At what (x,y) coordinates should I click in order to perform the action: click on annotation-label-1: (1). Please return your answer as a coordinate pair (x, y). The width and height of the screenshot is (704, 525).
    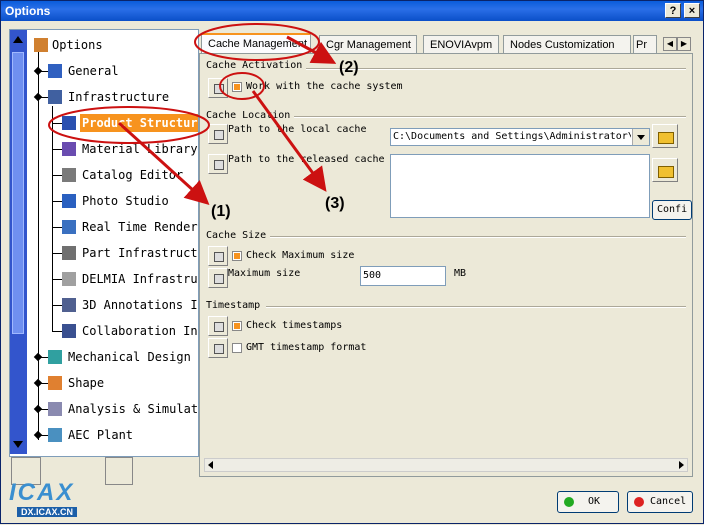
    Looking at the image, I should click on (221, 211).